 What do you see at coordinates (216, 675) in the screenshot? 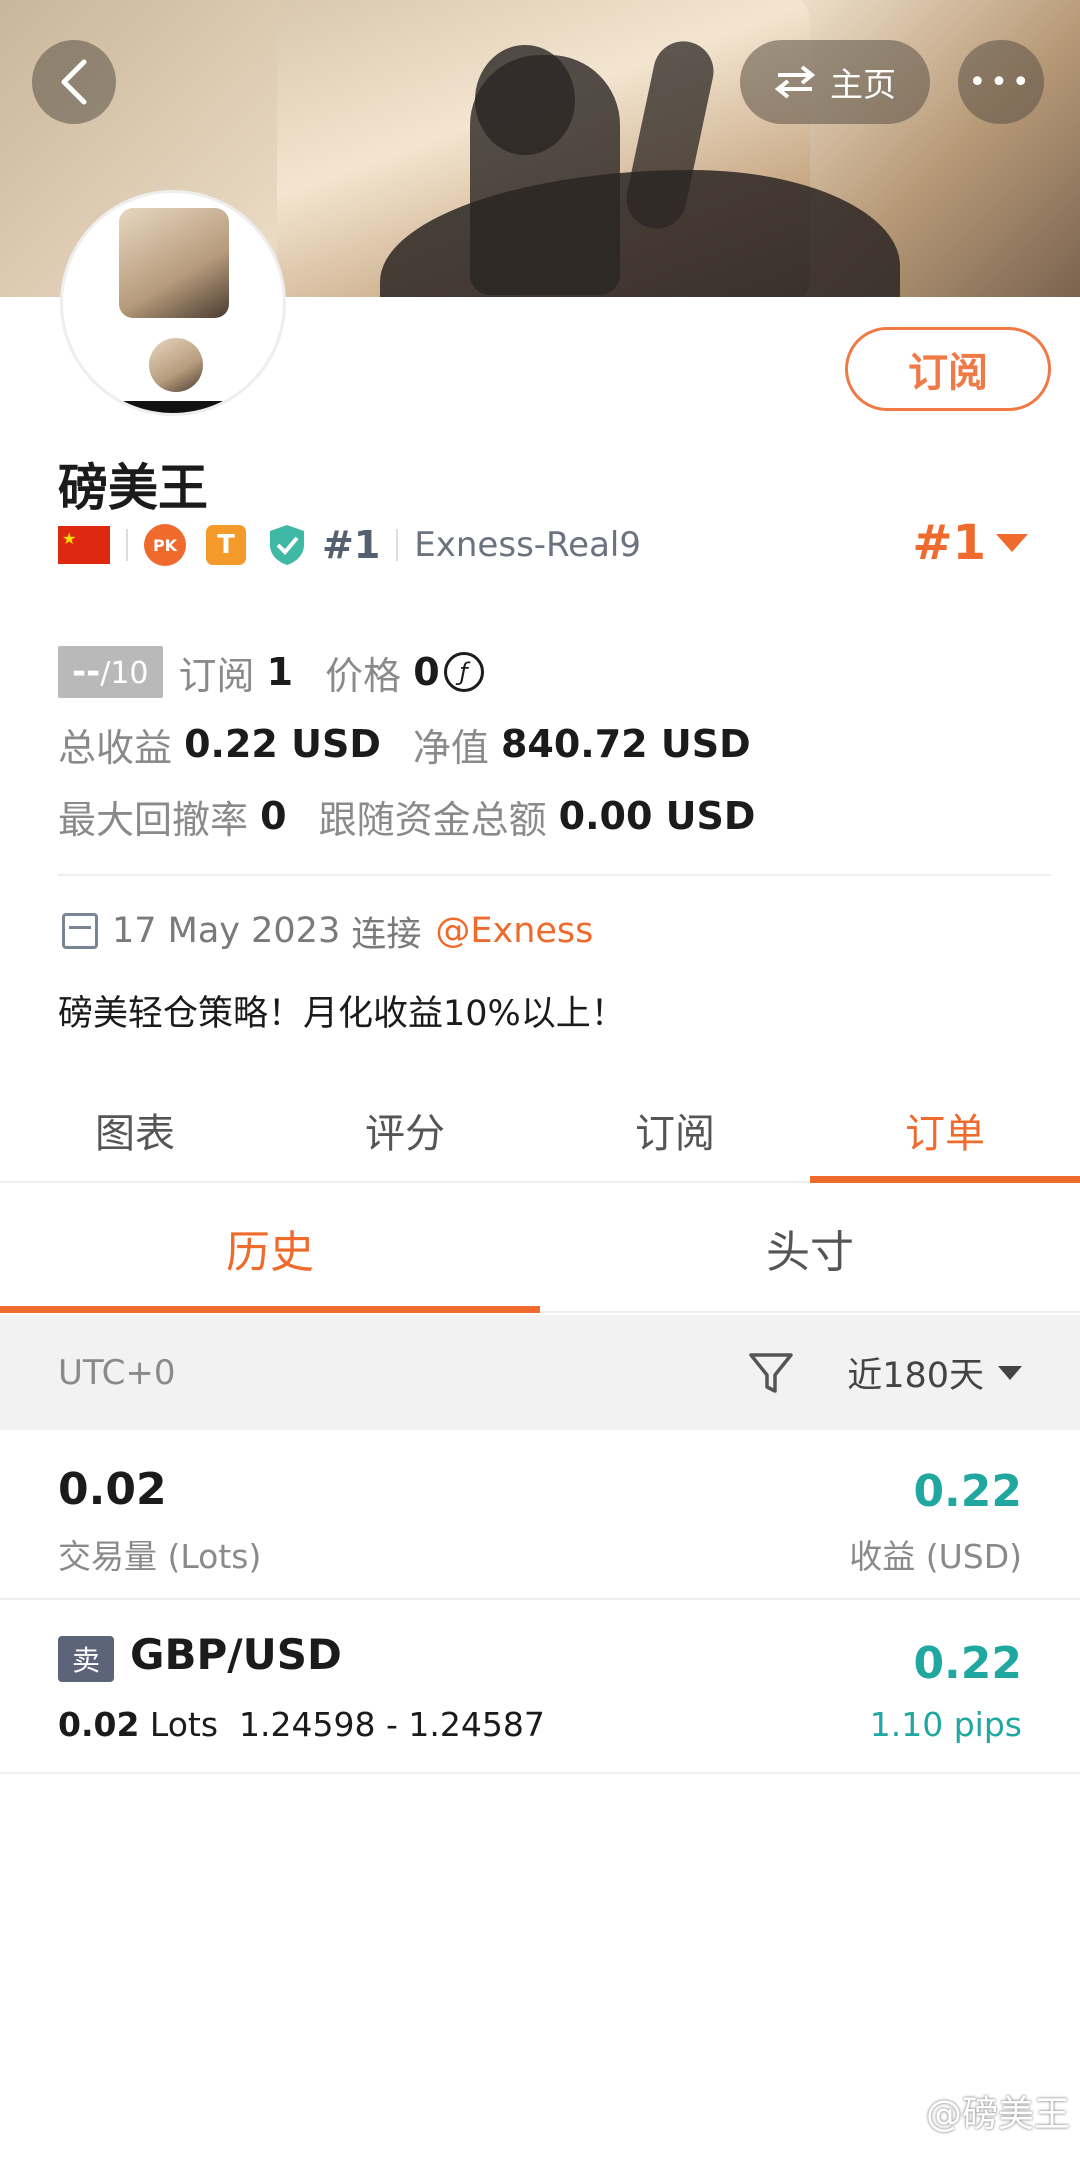
I see `subscribe-count-label: 订阅` at bounding box center [216, 675].